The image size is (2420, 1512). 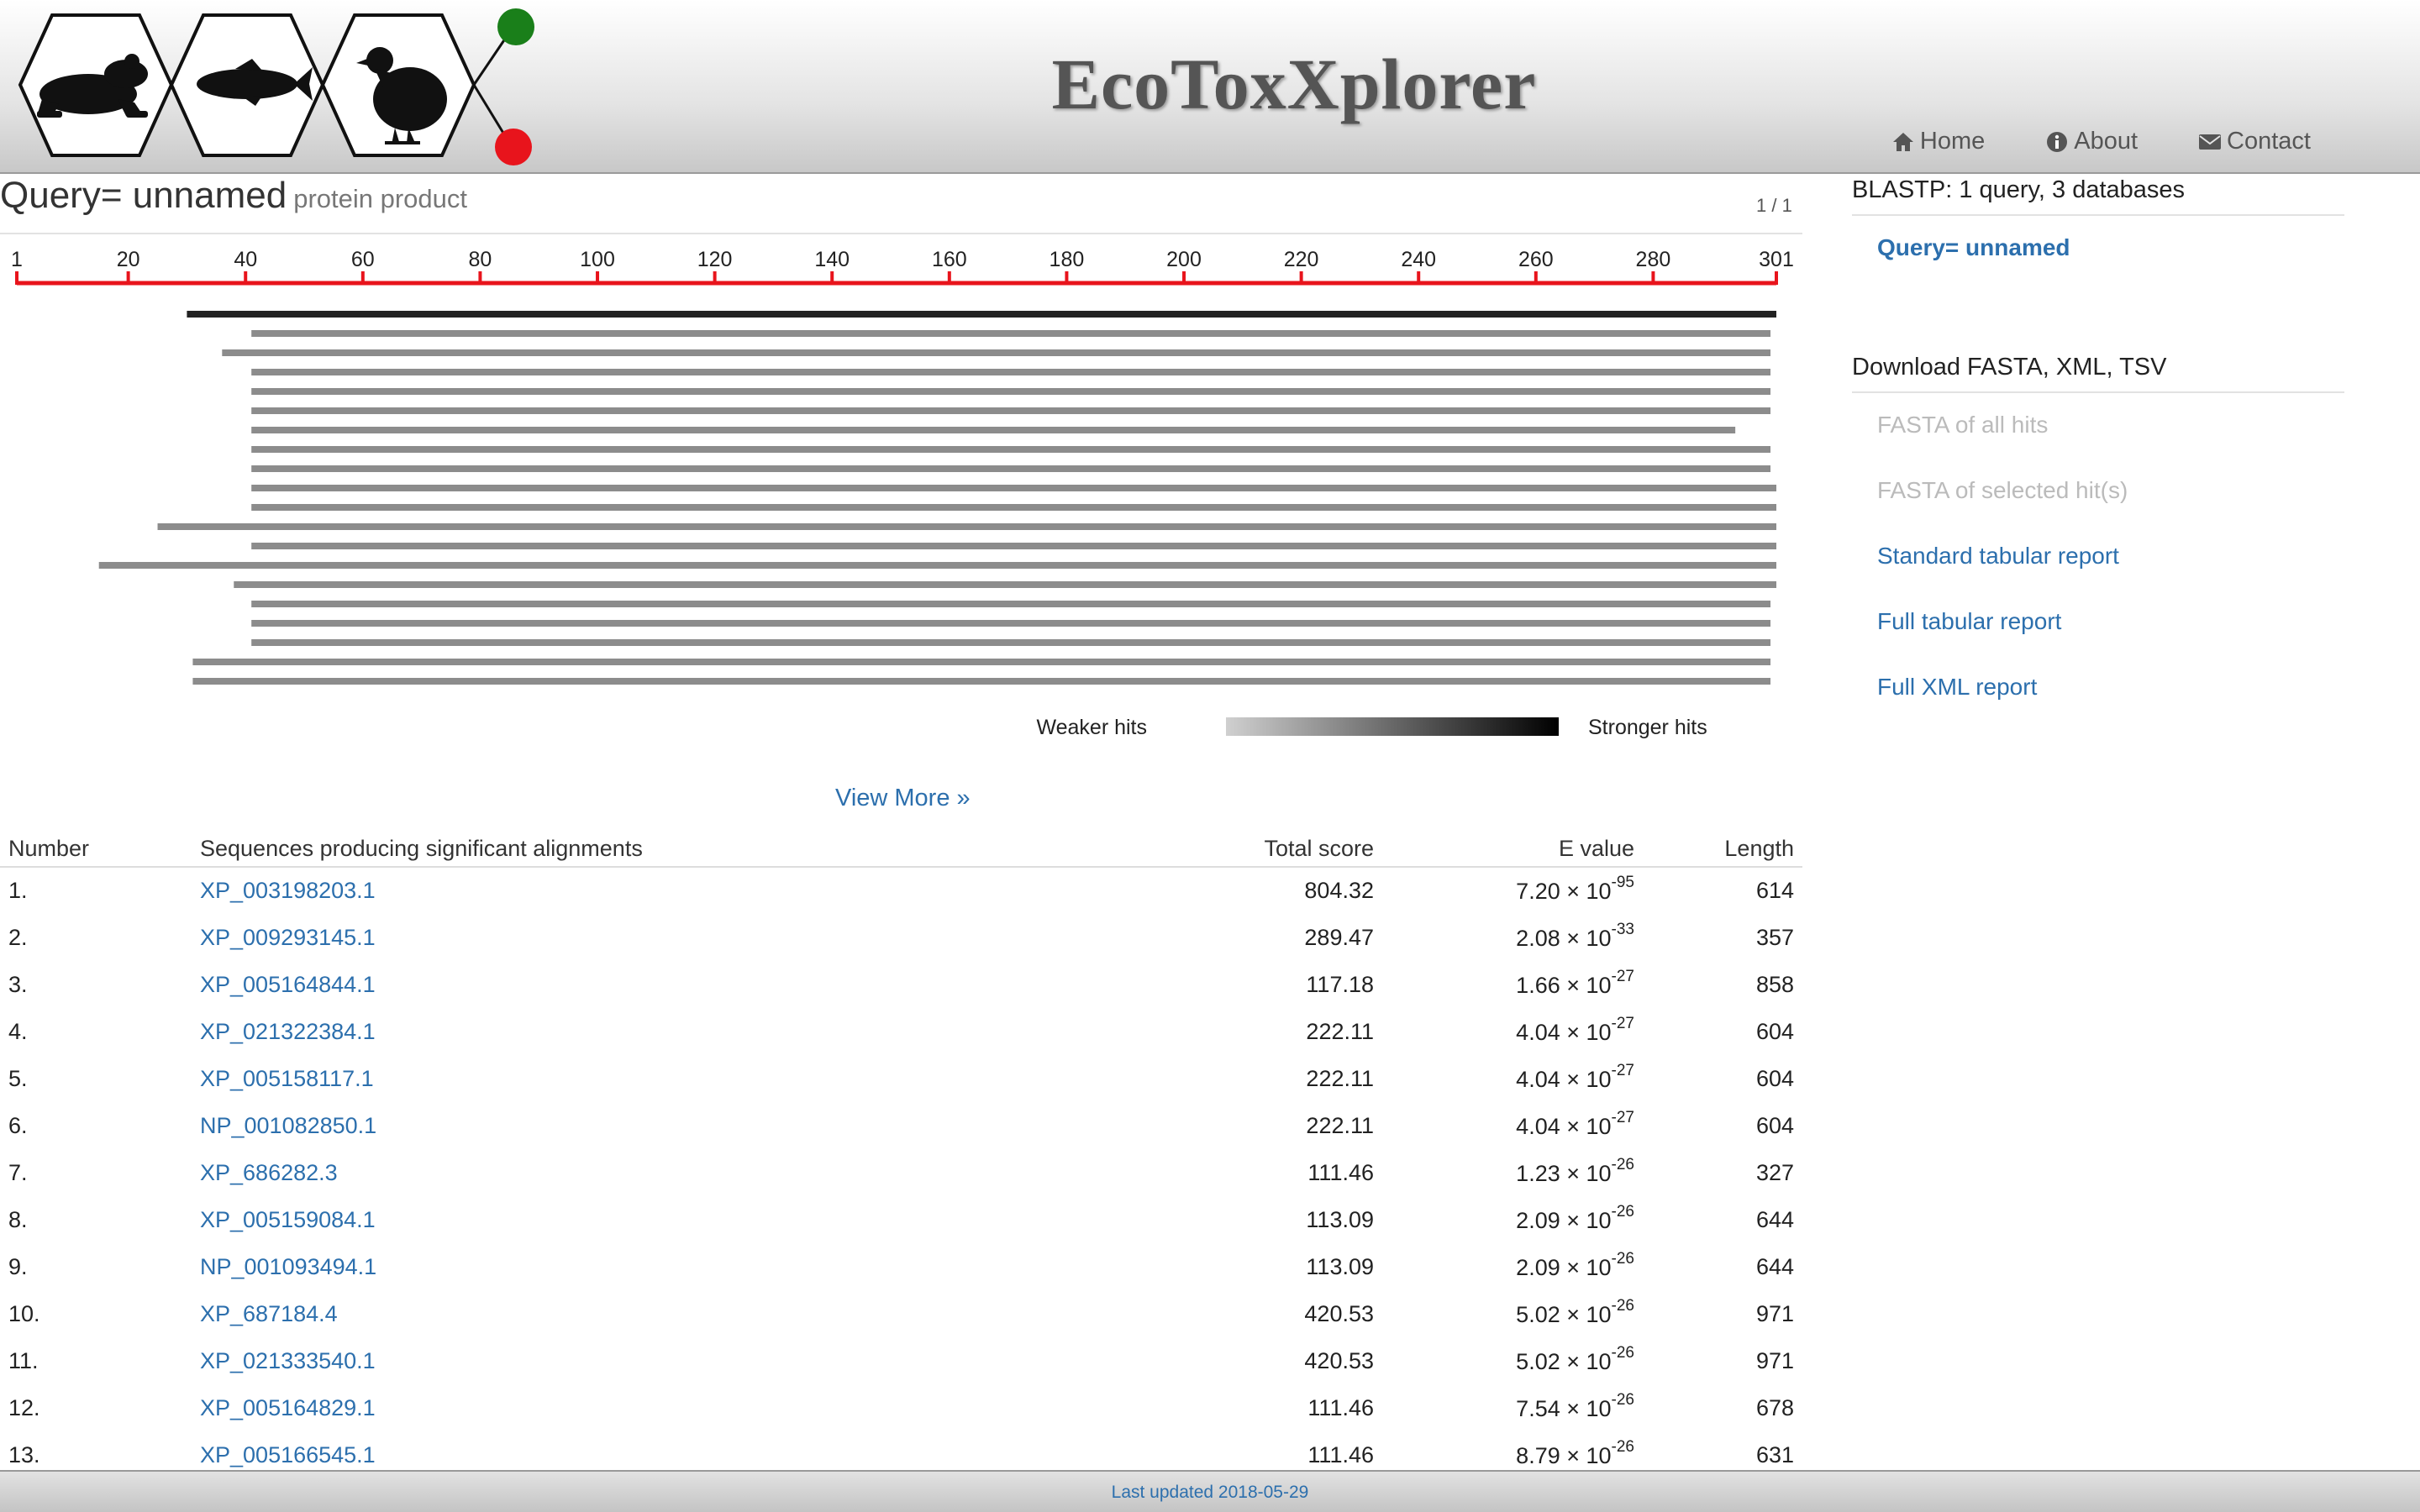 I want to click on hexagon-bird, so click(x=398, y=85).